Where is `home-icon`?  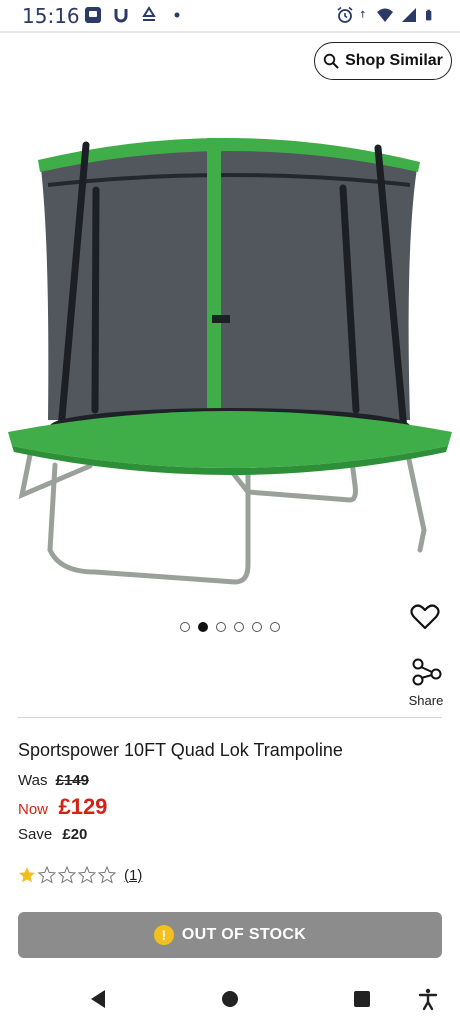
home-icon is located at coordinates (230, 999).